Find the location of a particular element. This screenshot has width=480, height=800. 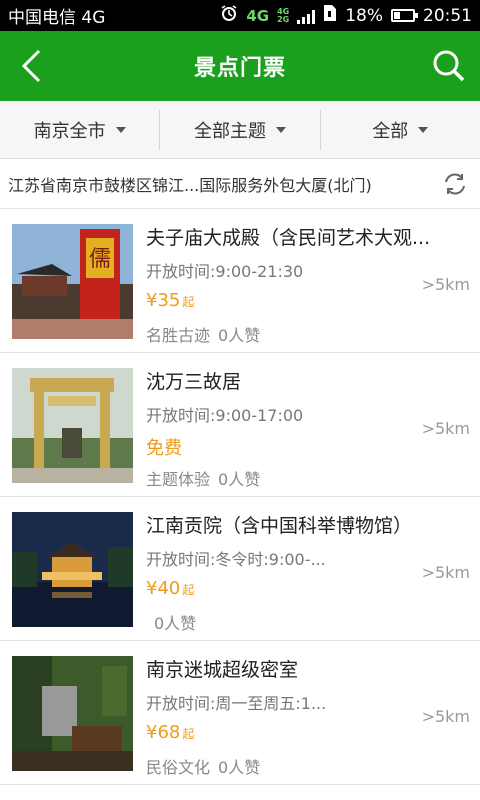

filter-theme: 全部主题 is located at coordinates (240, 129).